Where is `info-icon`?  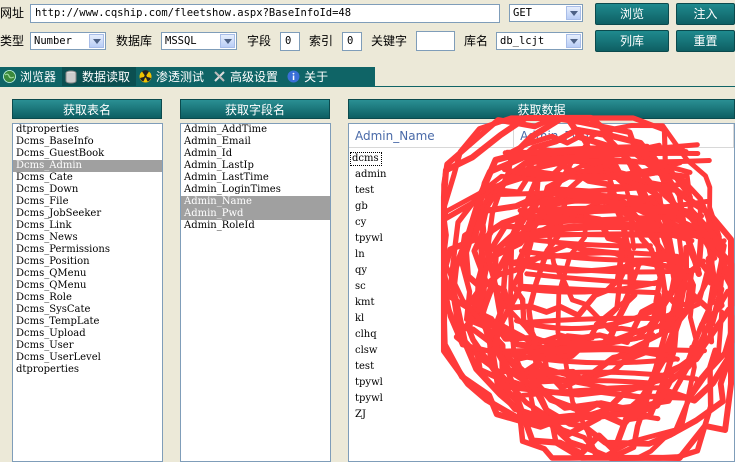 info-icon is located at coordinates (293, 77).